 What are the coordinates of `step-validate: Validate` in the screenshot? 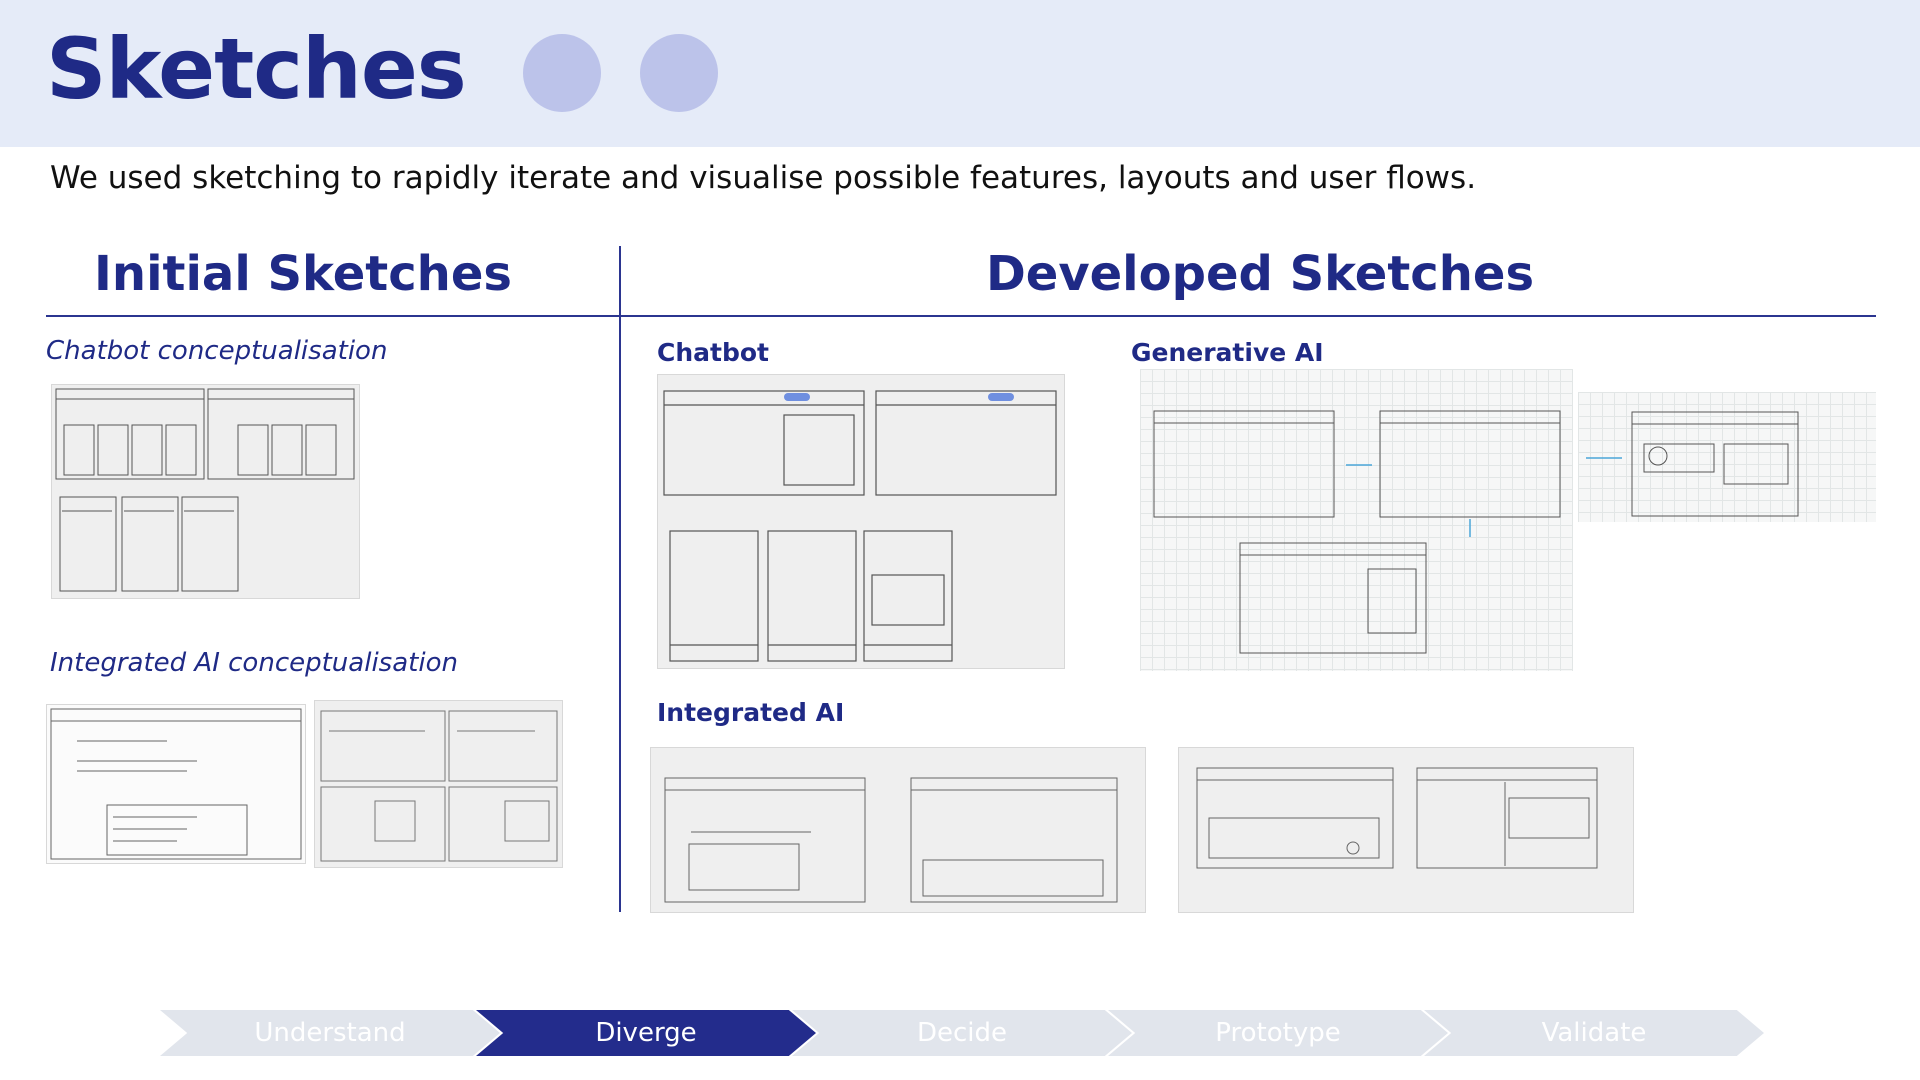 It's located at (1594, 1033).